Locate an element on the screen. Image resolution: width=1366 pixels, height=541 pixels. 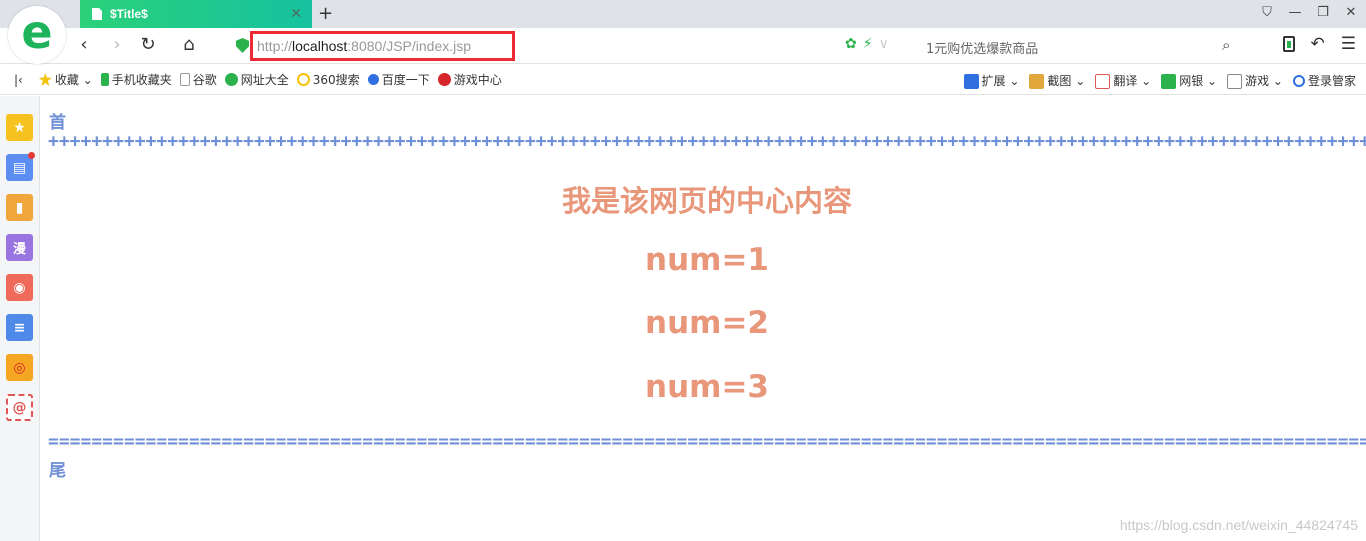
back-button: ‹ is located at coordinates (84, 45).